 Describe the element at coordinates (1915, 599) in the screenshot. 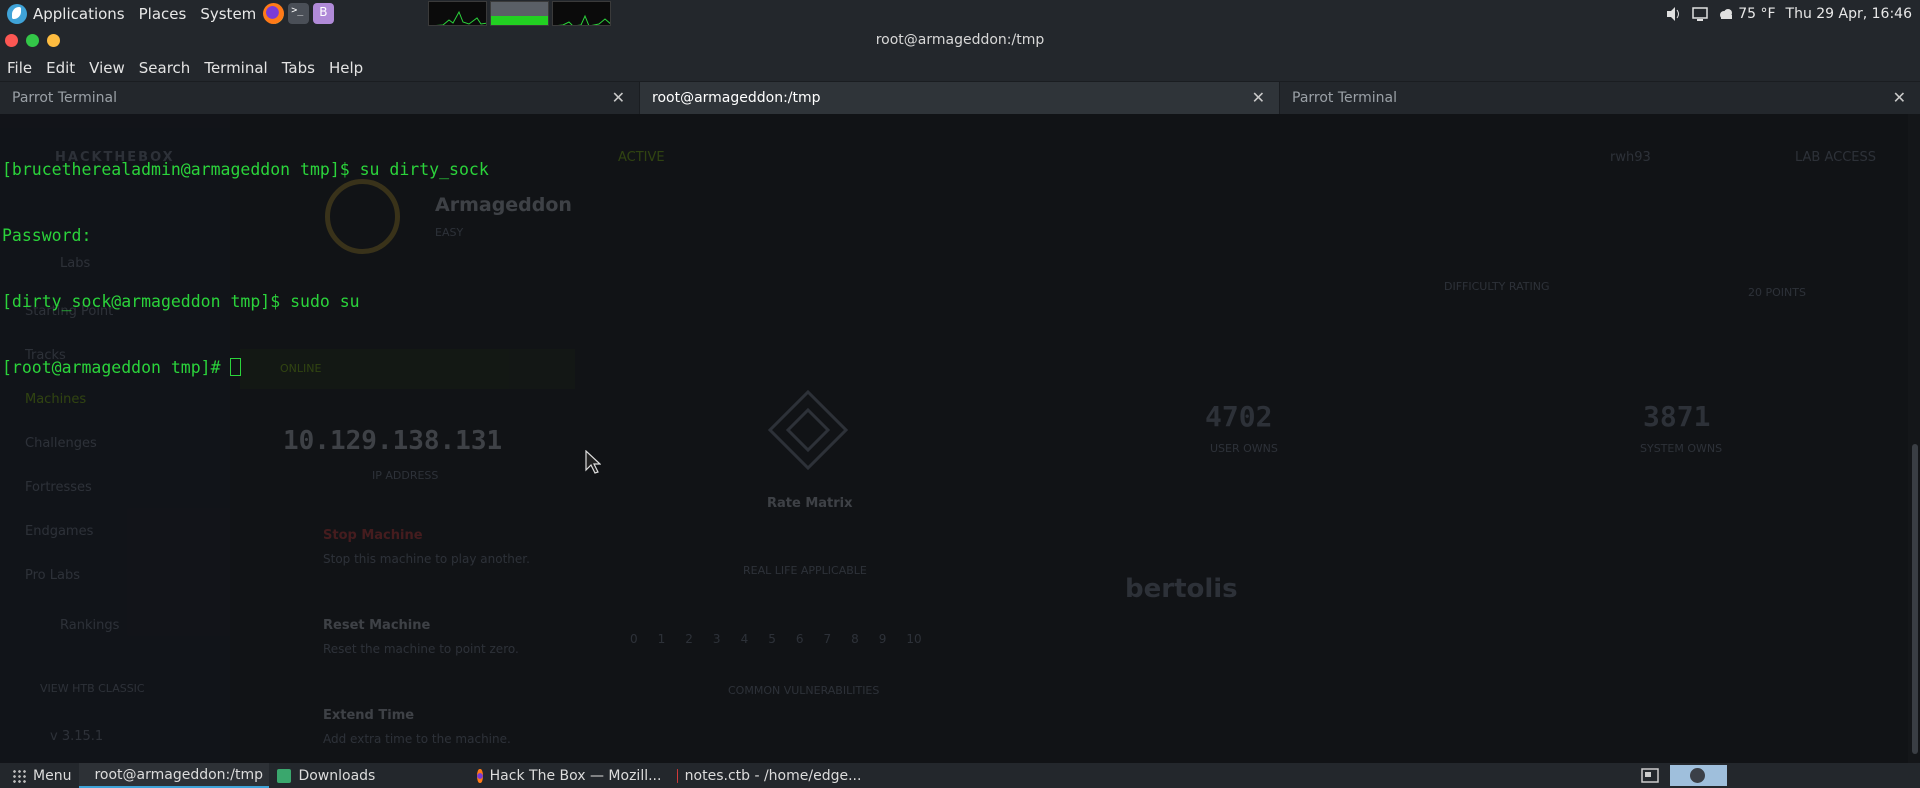

I see `scrollbar-thumb` at that location.